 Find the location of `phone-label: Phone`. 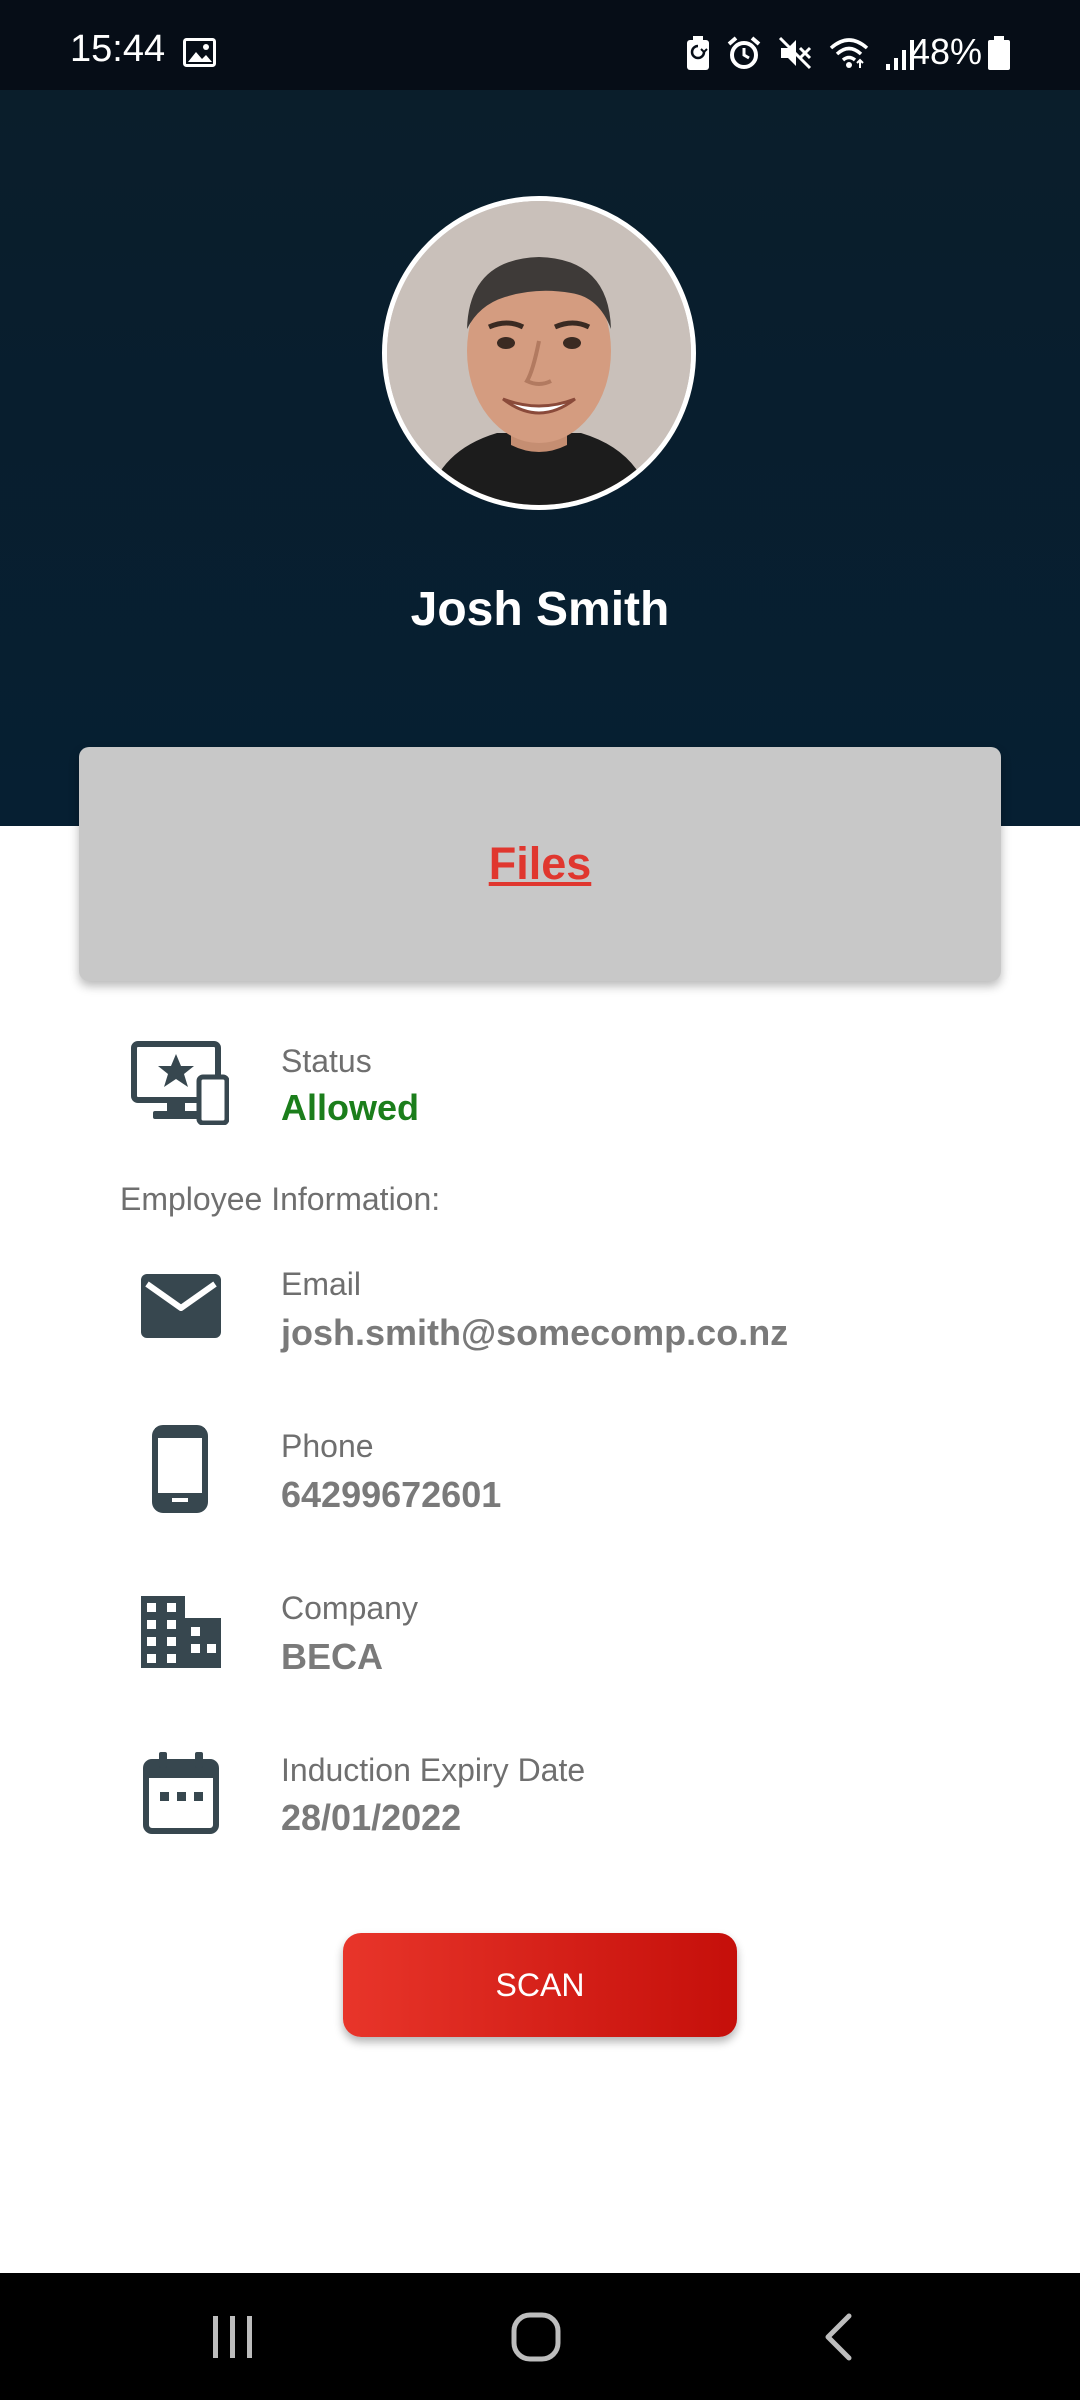

phone-label: Phone is located at coordinates (327, 1446).